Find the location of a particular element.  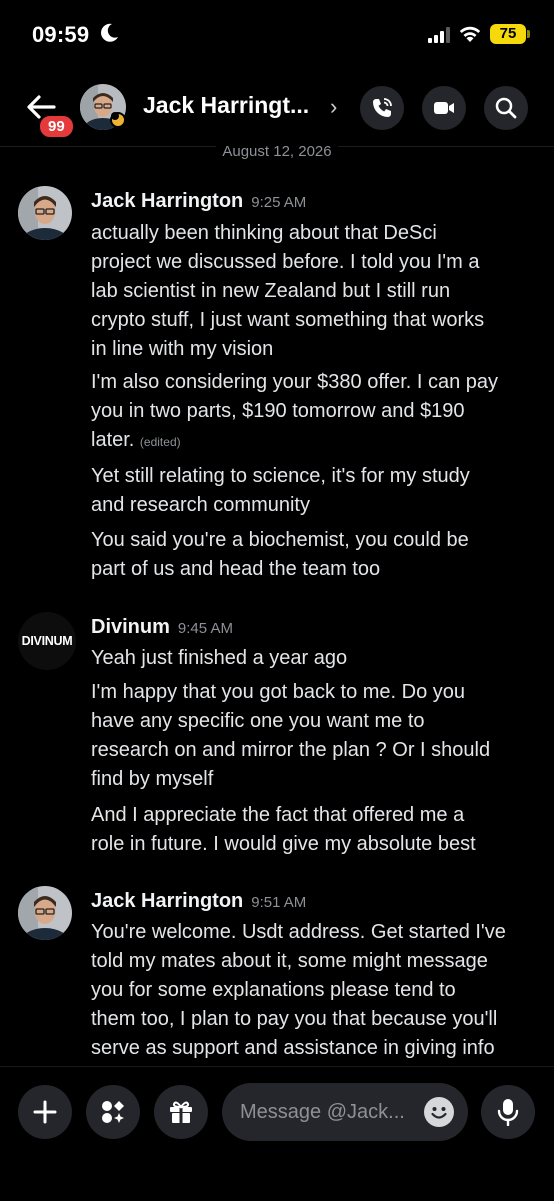

message-text-line: and research community is located at coordinates (200, 505).